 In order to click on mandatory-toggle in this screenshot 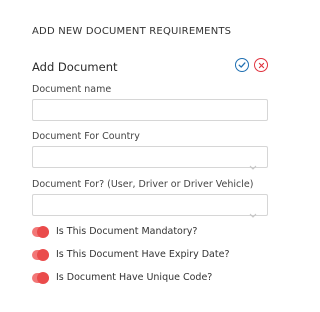, I will do `click(40, 232)`.